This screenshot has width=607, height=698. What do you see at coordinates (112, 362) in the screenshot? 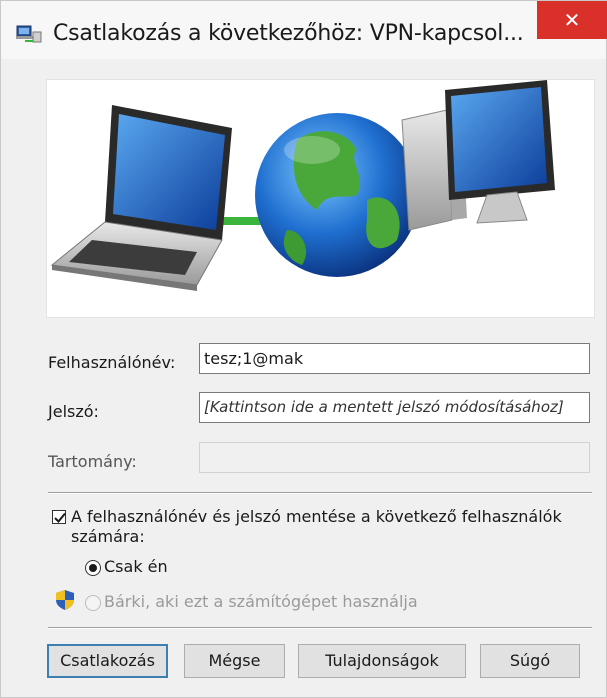
I see `username-label: Felhasználónév:` at bounding box center [112, 362].